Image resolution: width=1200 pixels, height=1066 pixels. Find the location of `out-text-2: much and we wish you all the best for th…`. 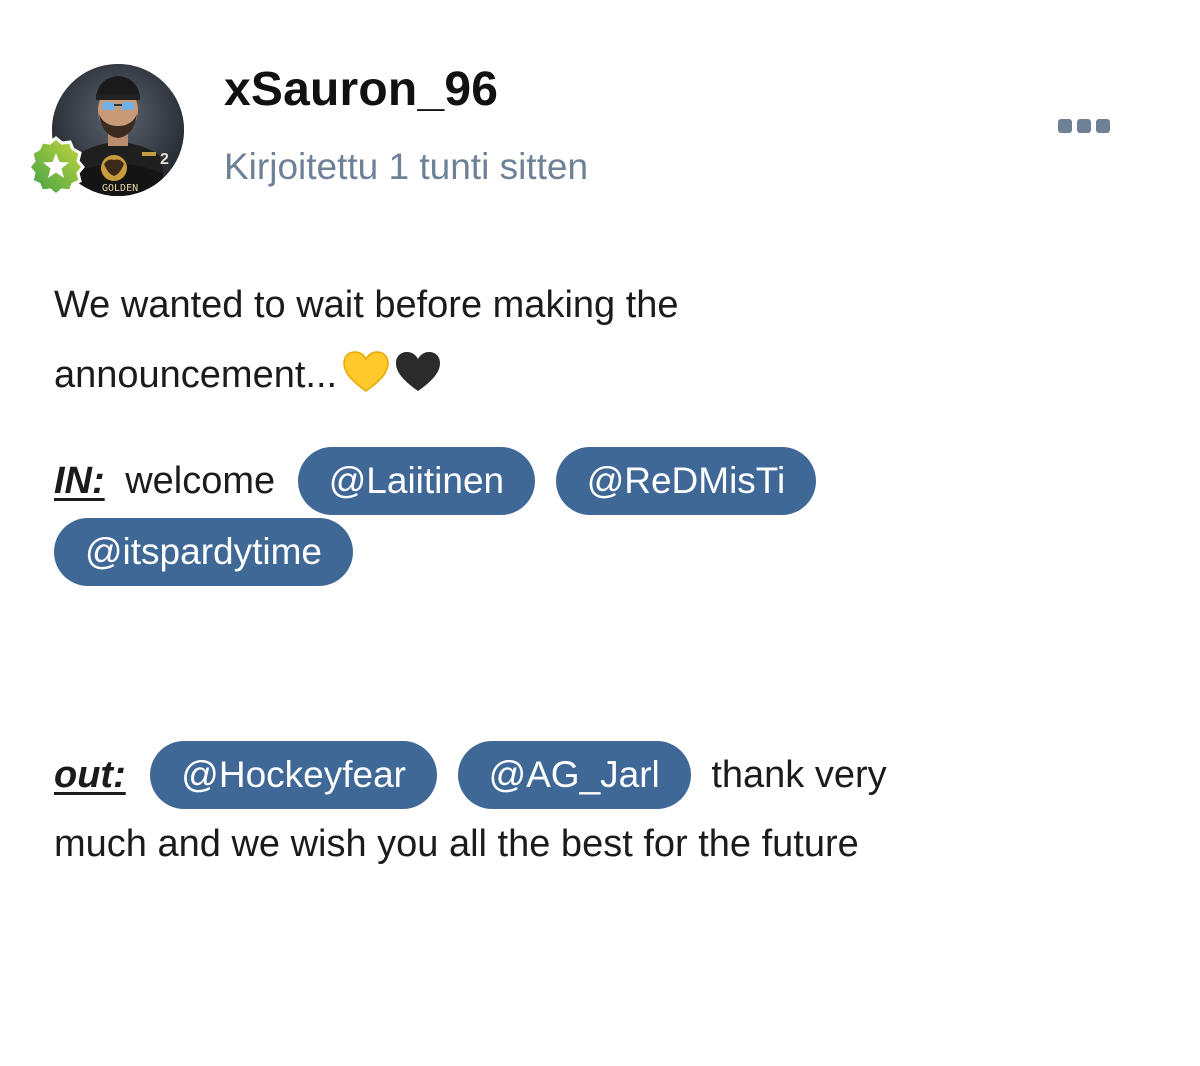

out-text-2: much and we wish you all the best for th… is located at coordinates (456, 844).